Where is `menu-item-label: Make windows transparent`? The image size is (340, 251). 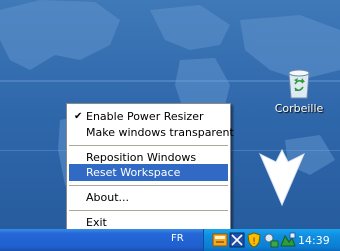
menu-item-label: Make windows transparent is located at coordinates (160, 132).